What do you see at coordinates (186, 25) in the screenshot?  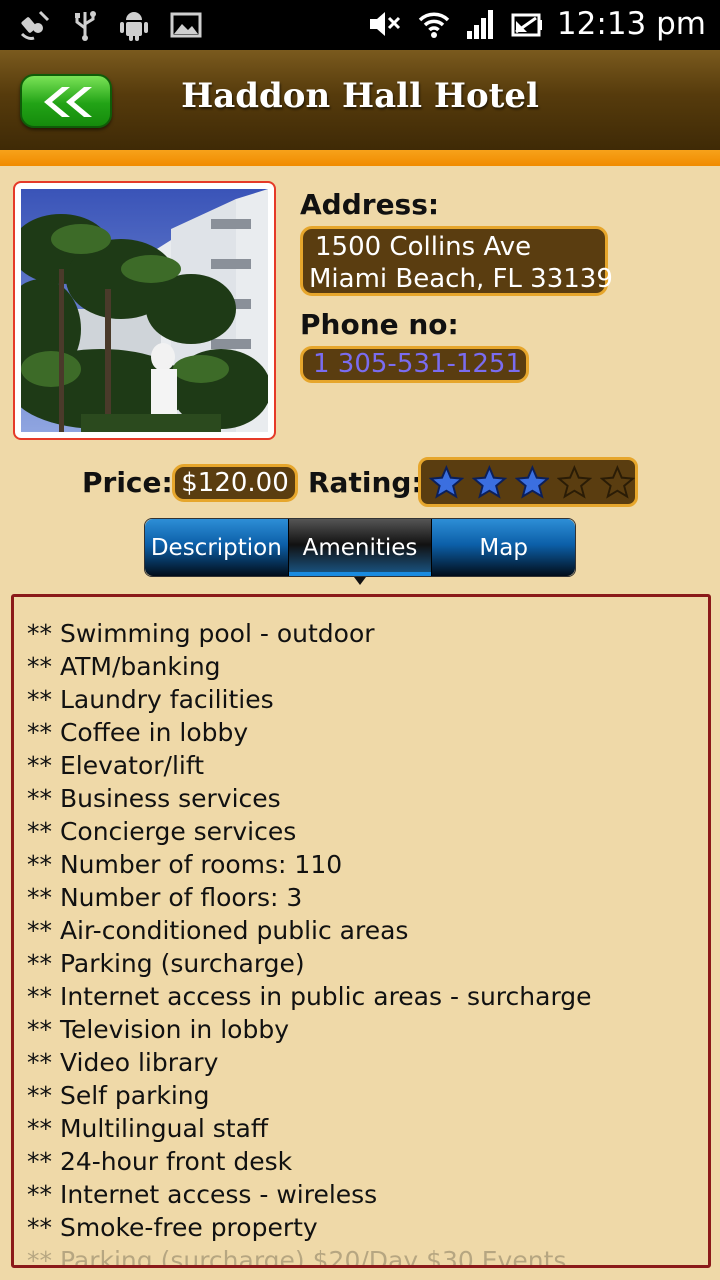 I see `image-icon` at bounding box center [186, 25].